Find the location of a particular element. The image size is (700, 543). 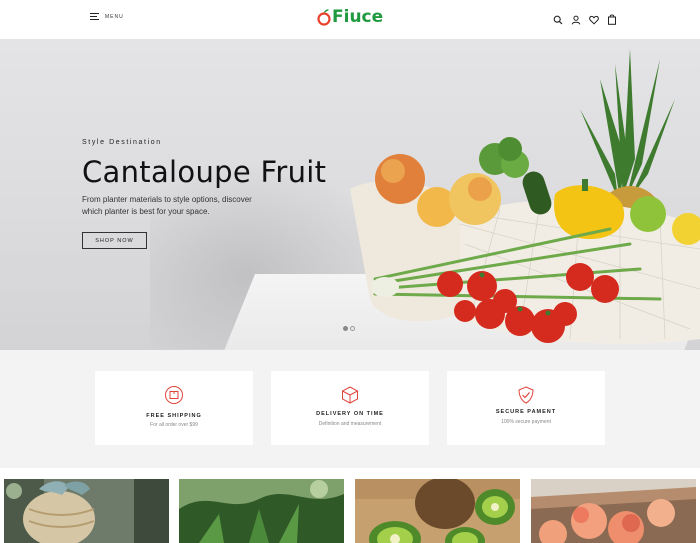

product-card-peaches is located at coordinates (613, 511).